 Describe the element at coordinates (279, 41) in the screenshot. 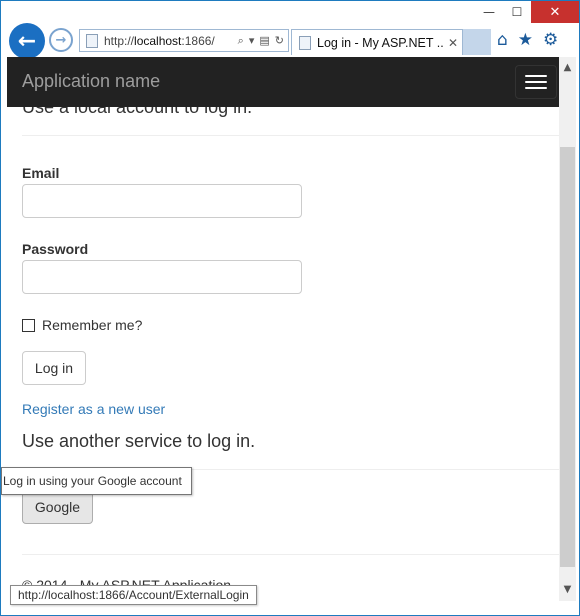

I see `refresh-icon: ↻` at that location.